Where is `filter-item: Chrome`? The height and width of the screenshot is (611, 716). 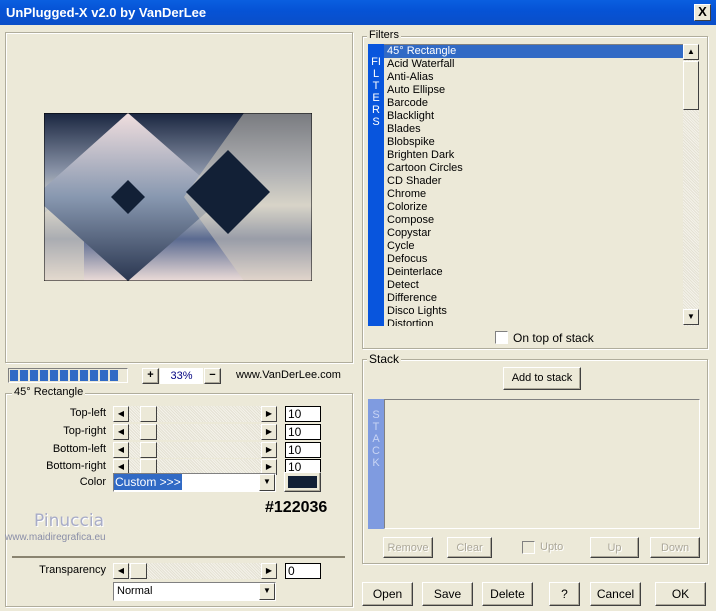
filter-item: Chrome is located at coordinates (534, 194).